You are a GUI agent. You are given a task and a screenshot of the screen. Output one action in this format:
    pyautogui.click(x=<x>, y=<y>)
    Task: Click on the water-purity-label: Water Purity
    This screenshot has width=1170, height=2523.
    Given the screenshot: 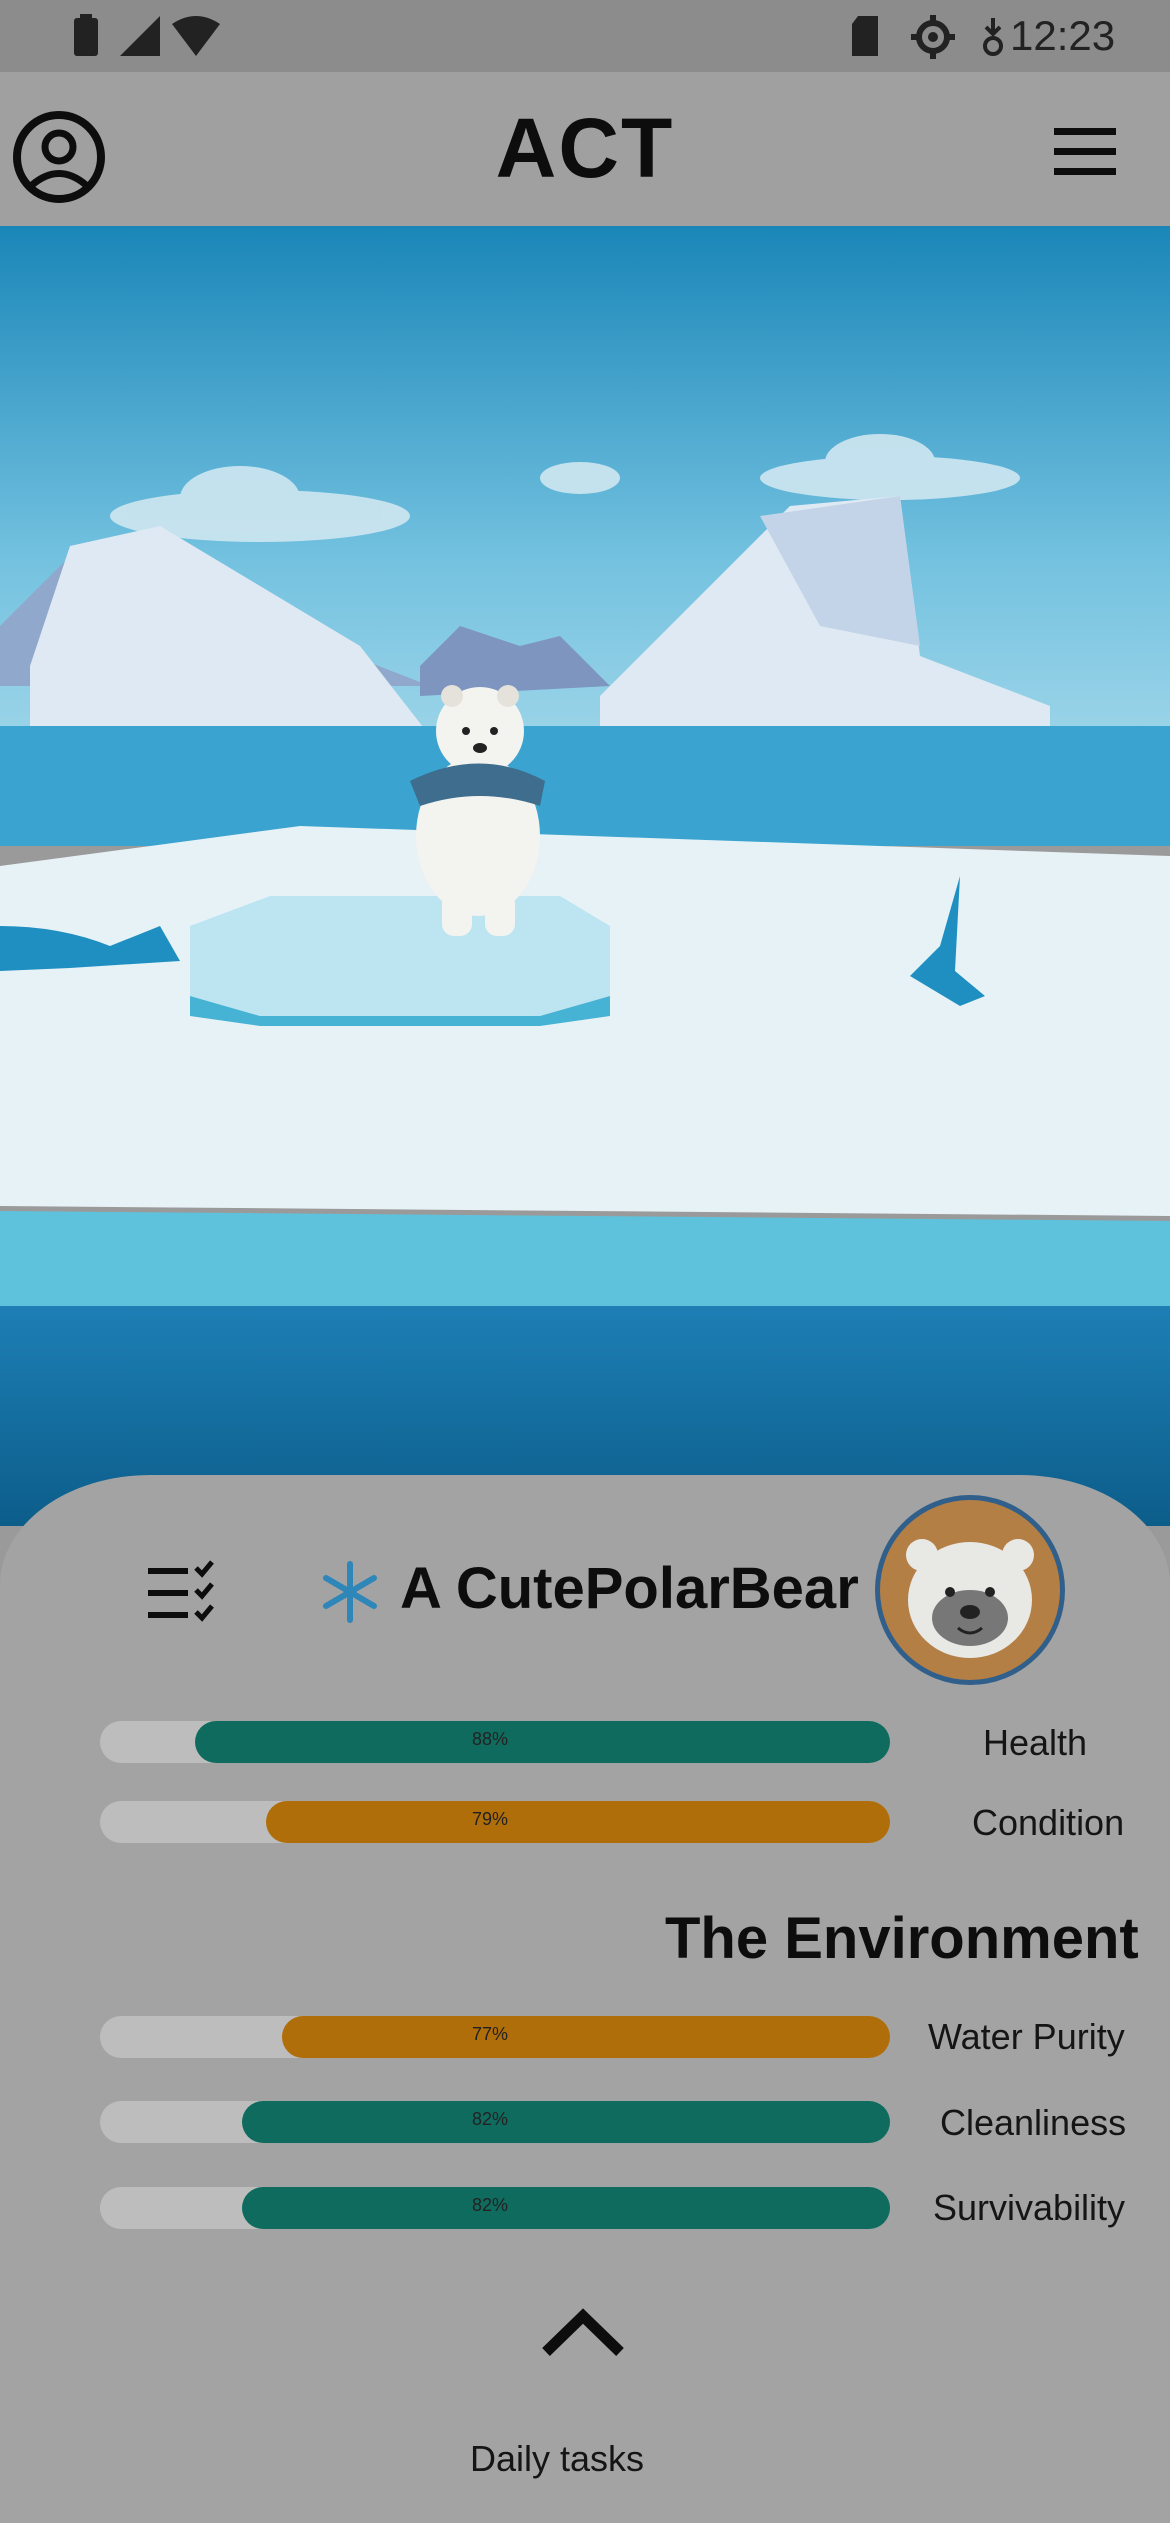 What is the action you would take?
    pyautogui.click(x=1026, y=2036)
    